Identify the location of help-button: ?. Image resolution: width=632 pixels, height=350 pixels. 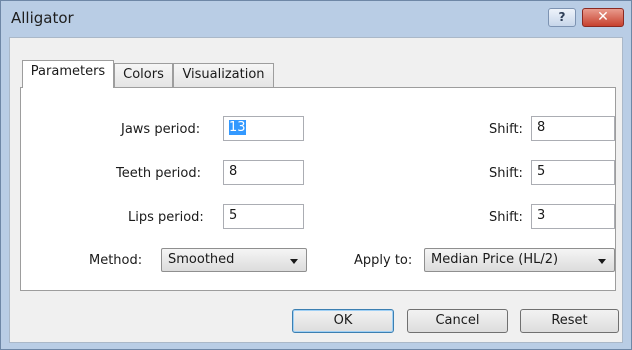
(562, 17).